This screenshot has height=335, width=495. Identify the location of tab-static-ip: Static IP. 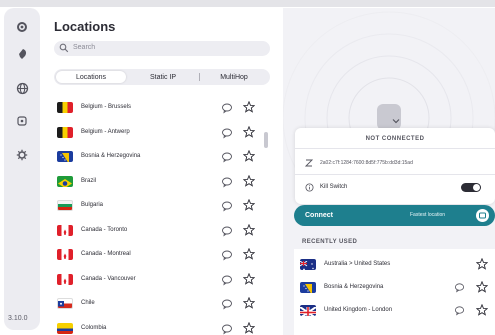
(163, 77).